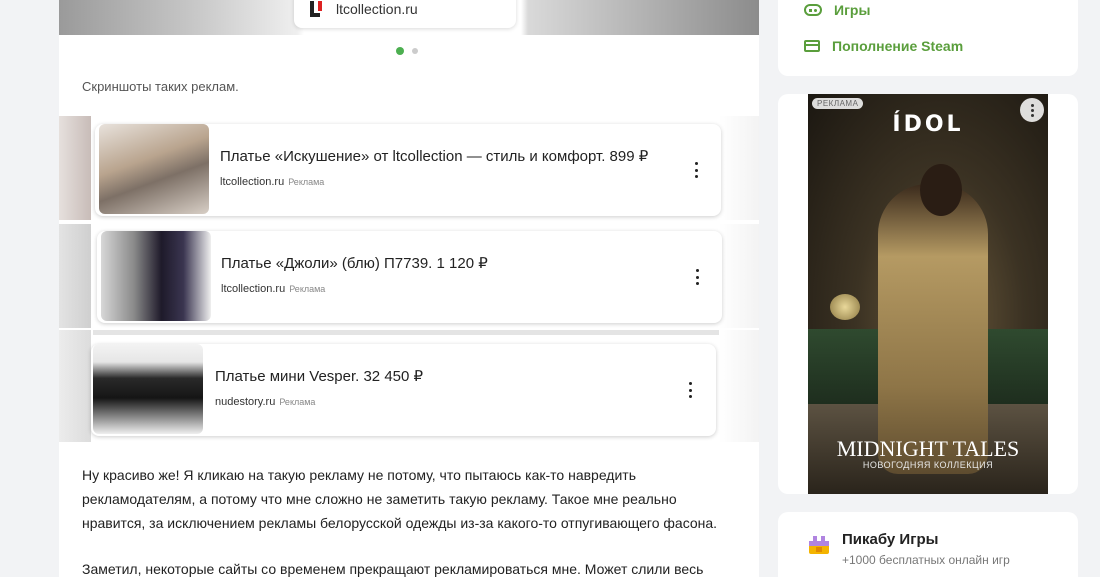  What do you see at coordinates (928, 465) in the screenshot?
I see `banner-subline: НОВОГОДНЯЯ КОЛЛЕКЦИЯ` at bounding box center [928, 465].